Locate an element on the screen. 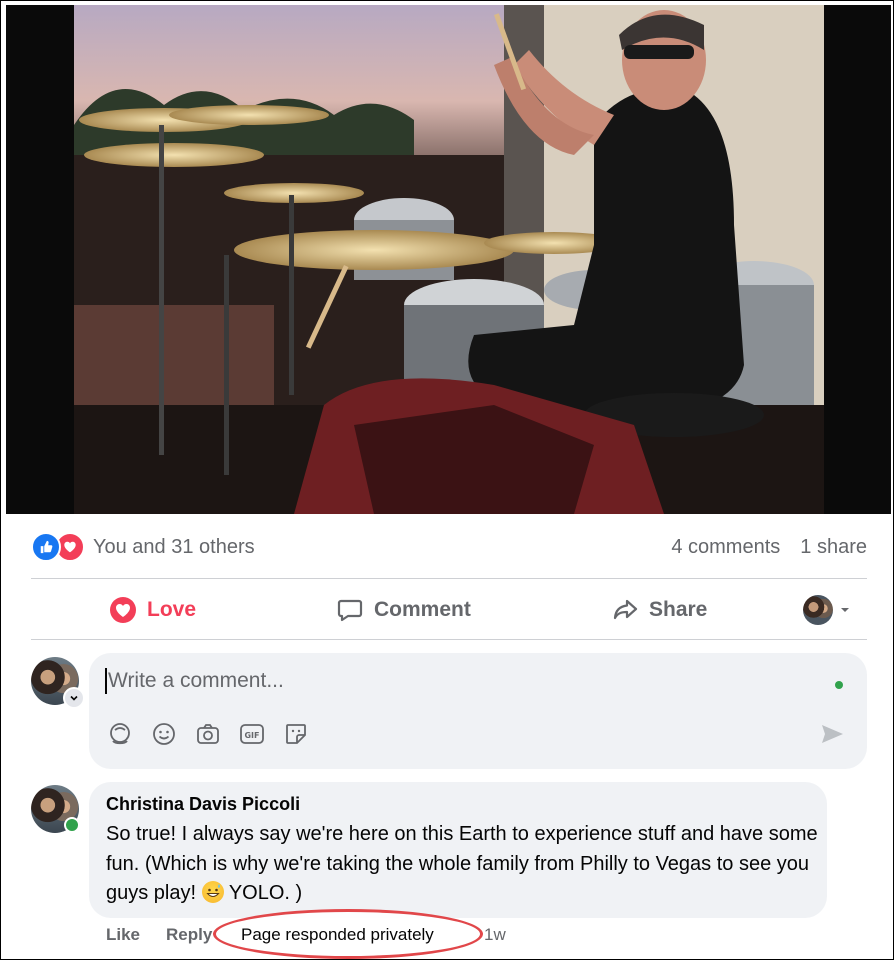 This screenshot has height=962, width=896. svg-text: GIF is located at coordinates (251, 735).